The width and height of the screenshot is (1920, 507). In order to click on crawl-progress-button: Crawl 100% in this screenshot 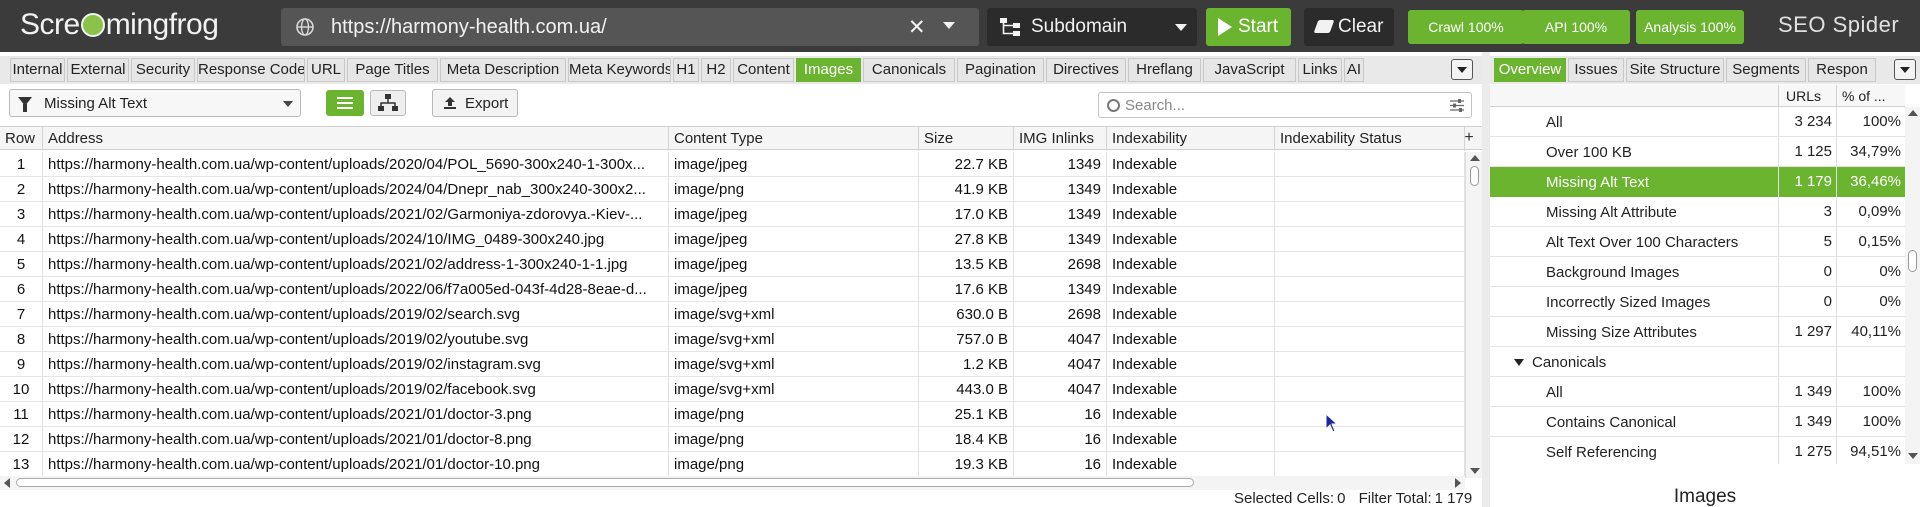, I will do `click(1466, 27)`.